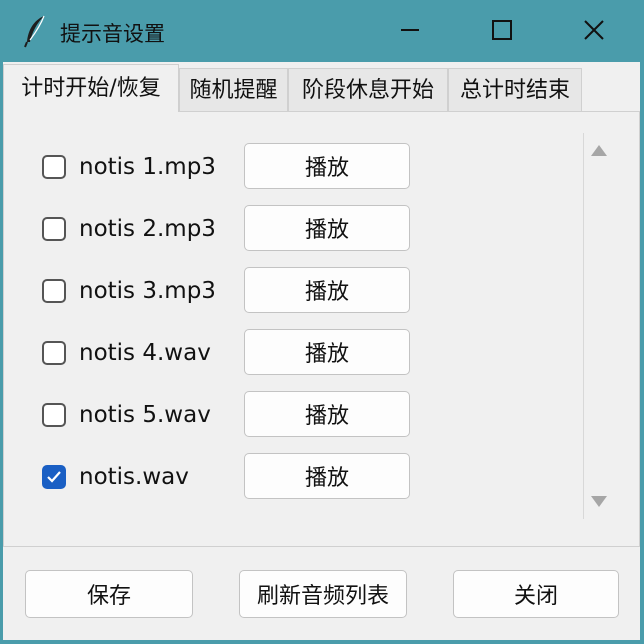 The height and width of the screenshot is (644, 644). I want to click on maximize-icon, so click(502, 30).